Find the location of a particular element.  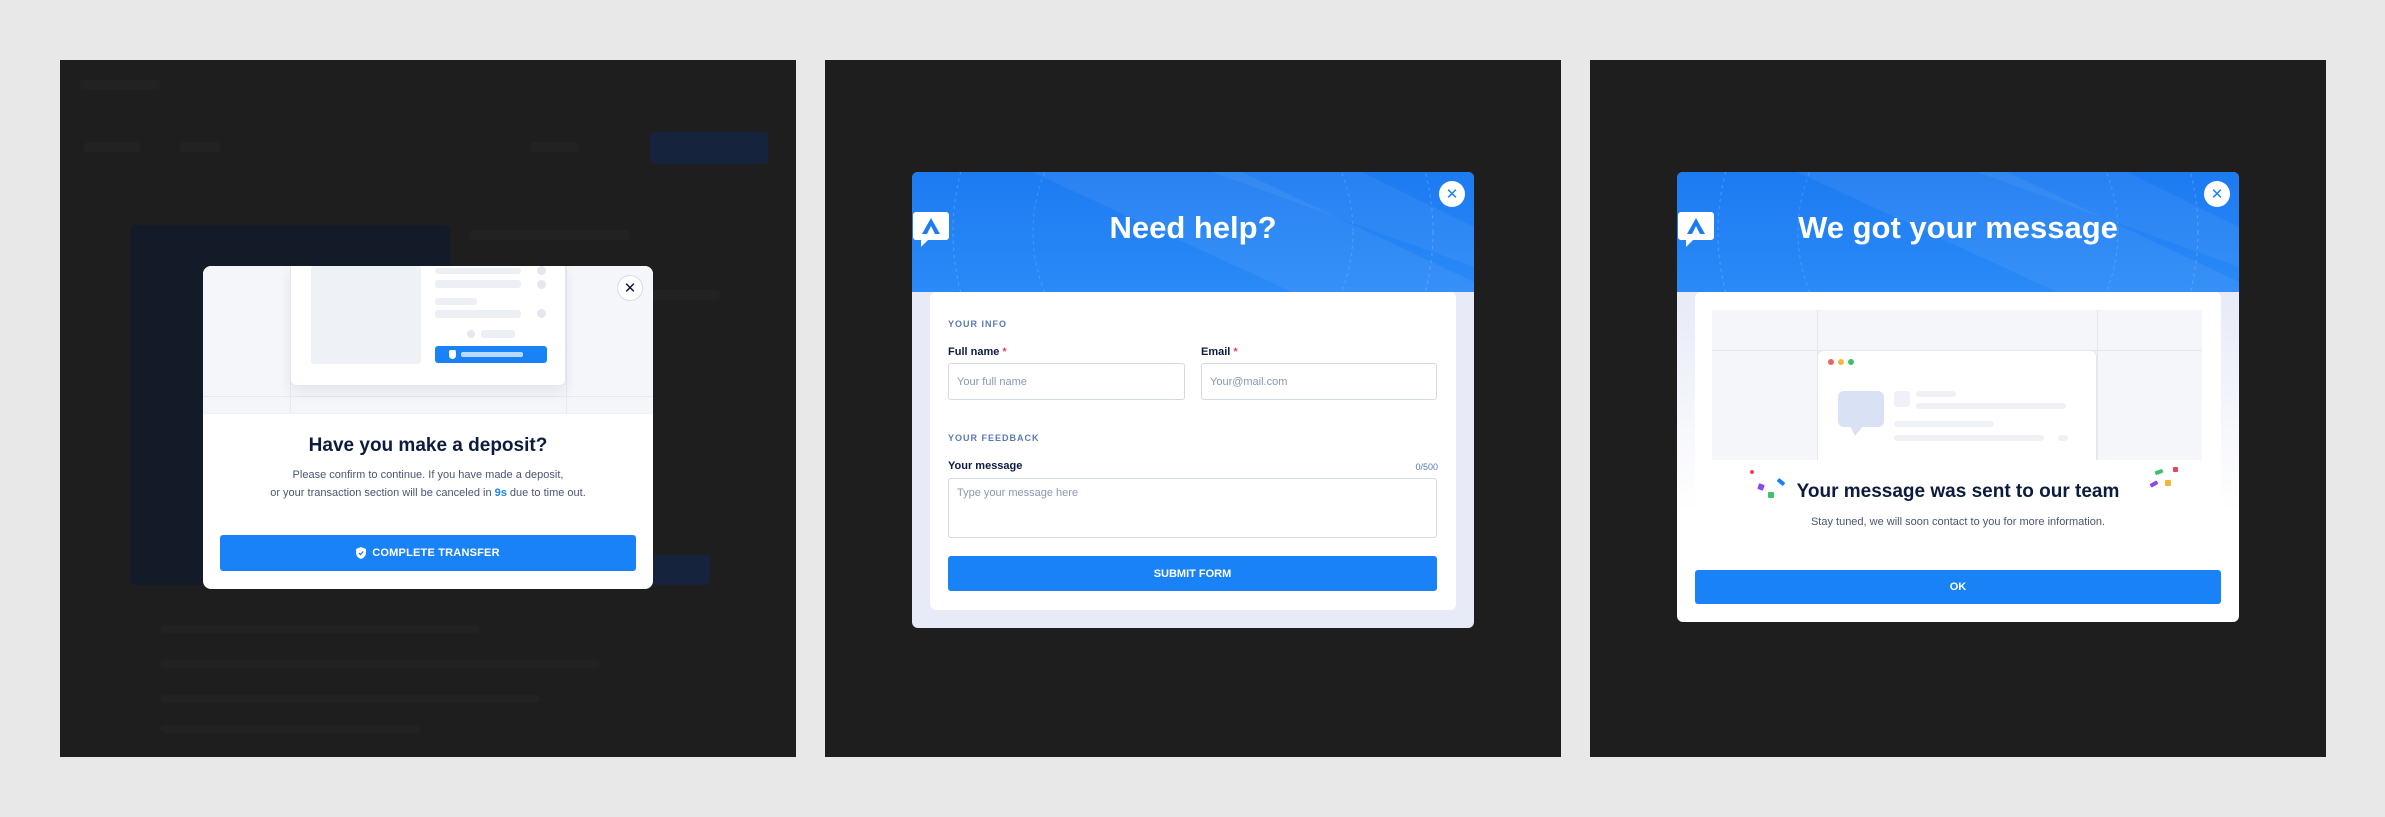

email-label: Email * is located at coordinates (1219, 352).